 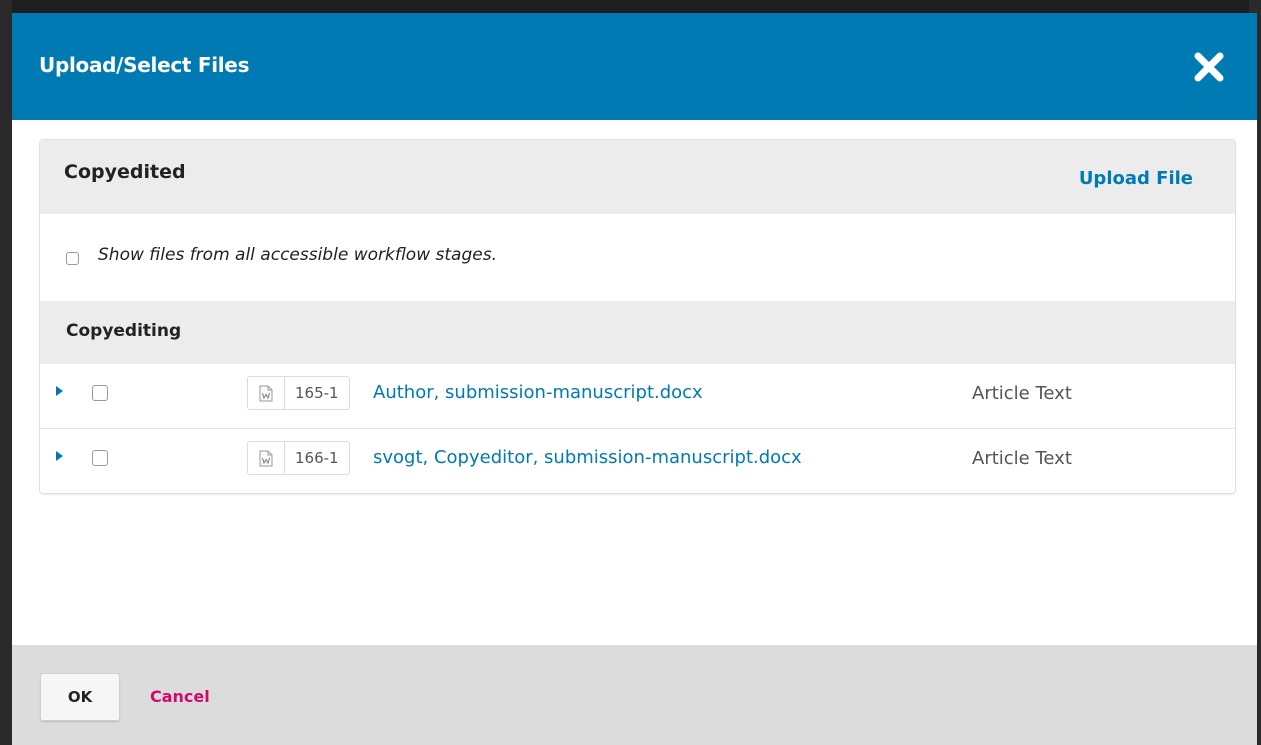 What do you see at coordinates (634, 66) in the screenshot?
I see `modal-header: Upload/Select Files` at bounding box center [634, 66].